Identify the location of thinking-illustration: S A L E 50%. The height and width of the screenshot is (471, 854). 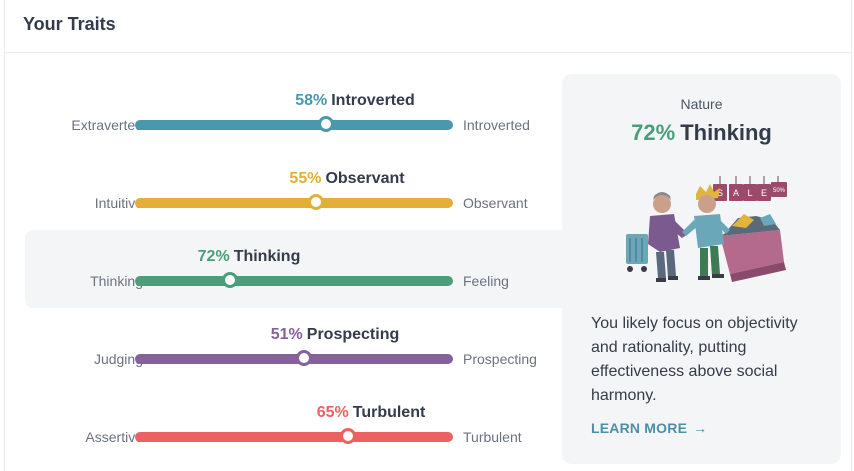
(706, 229).